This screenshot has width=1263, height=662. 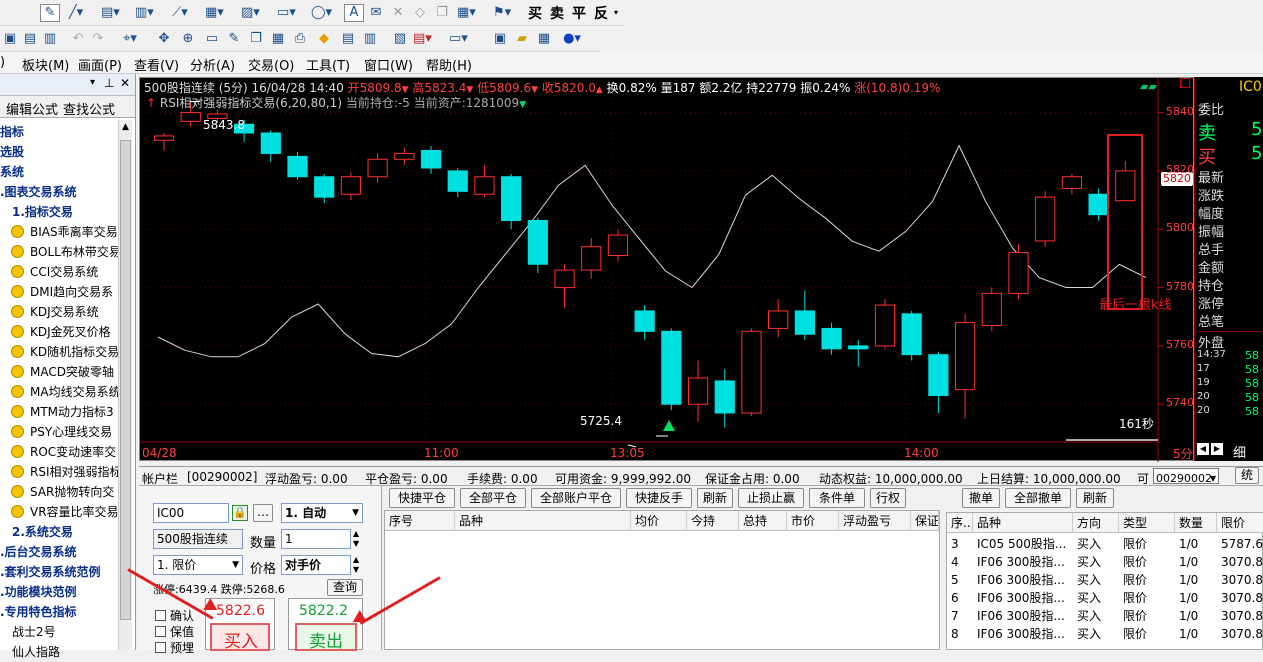 What do you see at coordinates (576, 498) in the screenshot?
I see `toolbar-button: 全部账户平仓` at bounding box center [576, 498].